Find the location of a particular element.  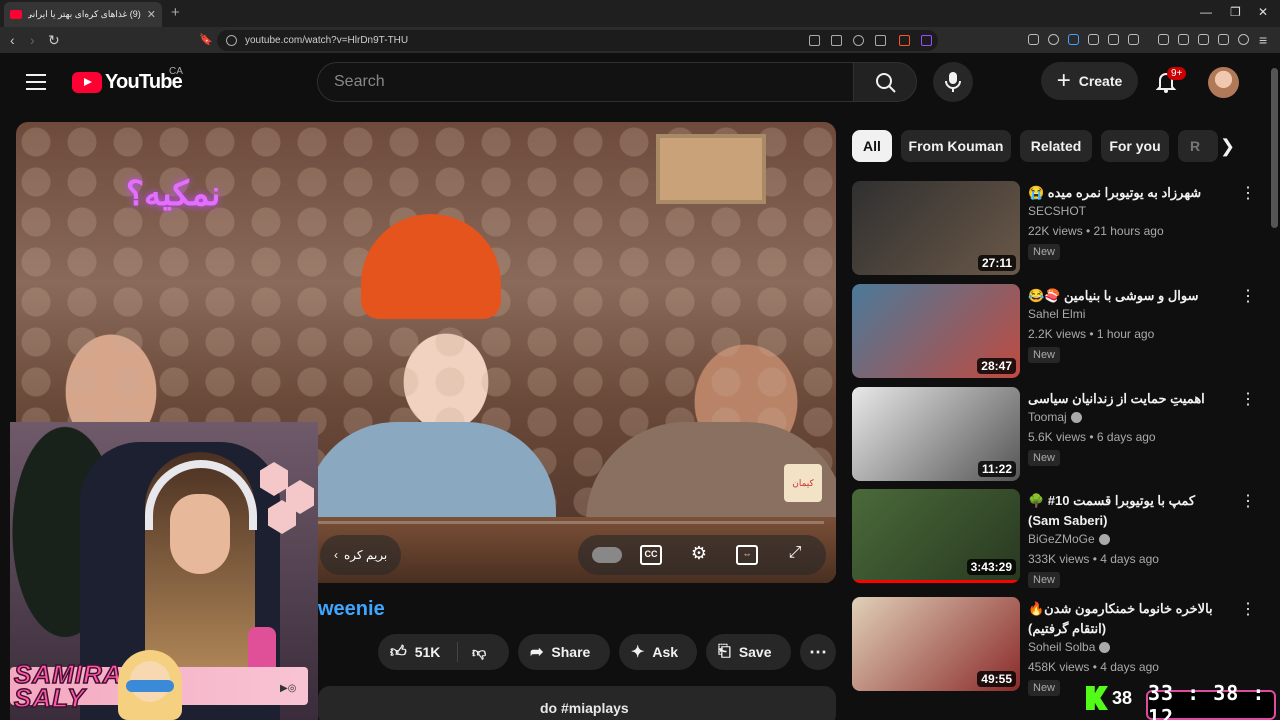

new-tab-icon: + is located at coordinates (175, 12).